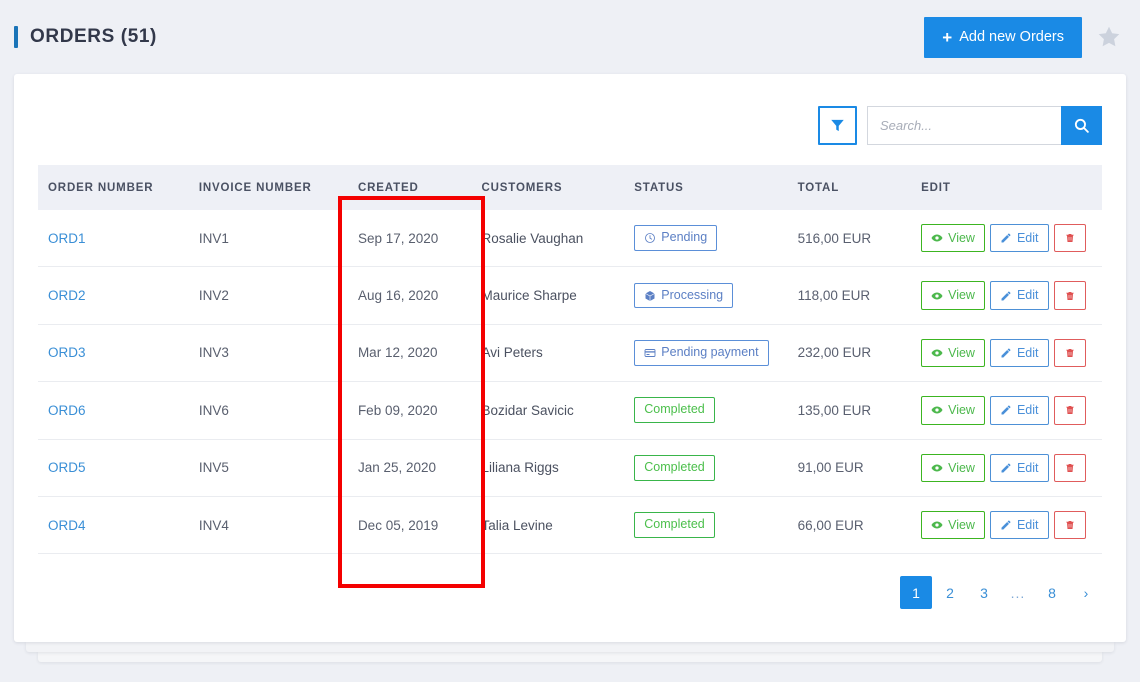  I want to click on pagination-item: ›, so click(1086, 592).